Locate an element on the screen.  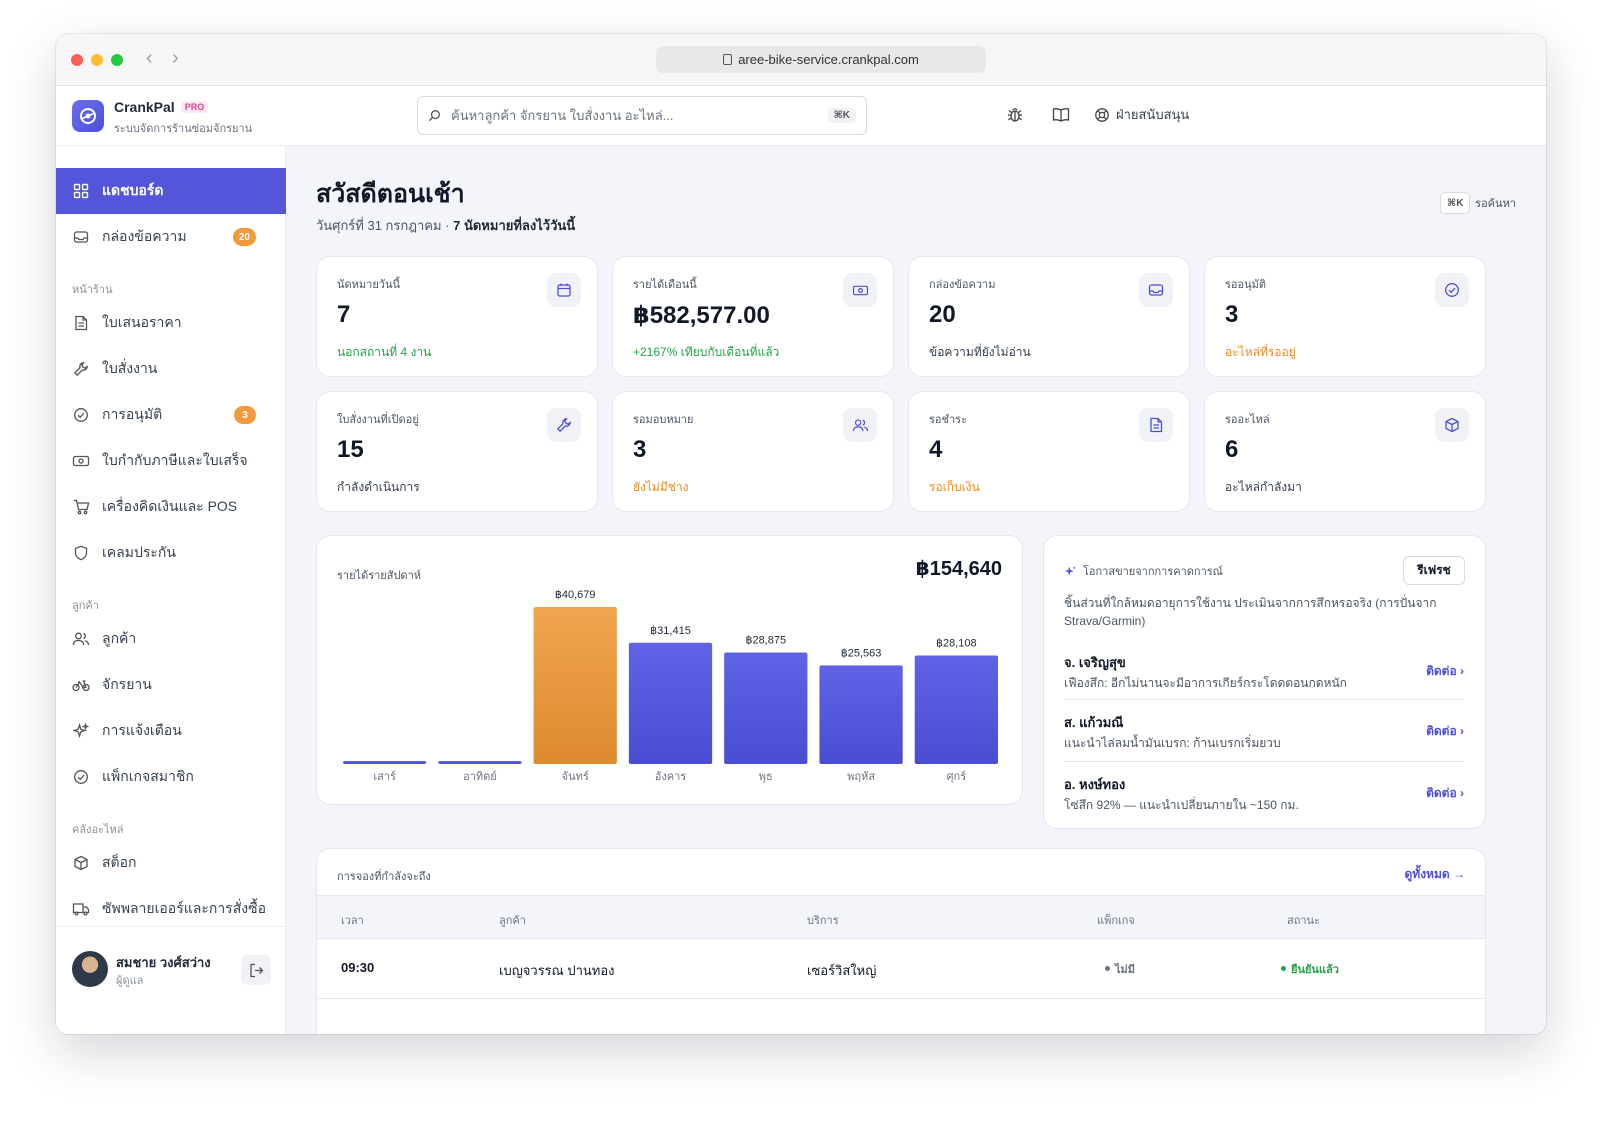
sidebar-item-label: เครื่องคิดเงินและ POS is located at coordinates (170, 506).